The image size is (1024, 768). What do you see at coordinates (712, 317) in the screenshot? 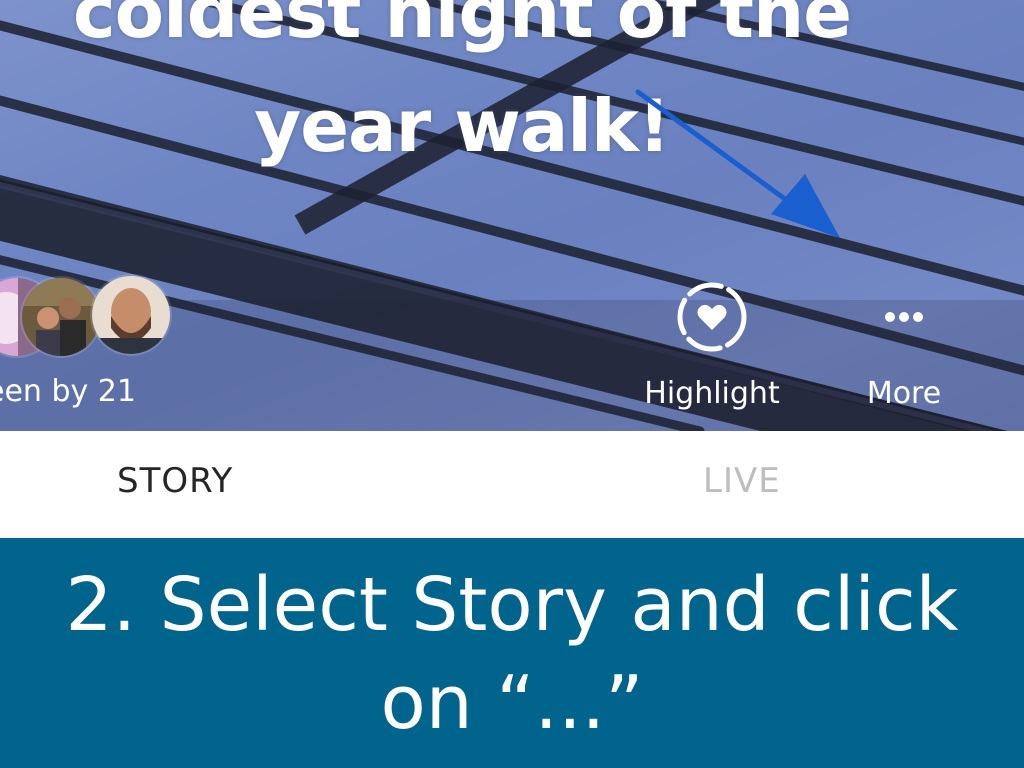
I see `heart-circle-icon` at bounding box center [712, 317].